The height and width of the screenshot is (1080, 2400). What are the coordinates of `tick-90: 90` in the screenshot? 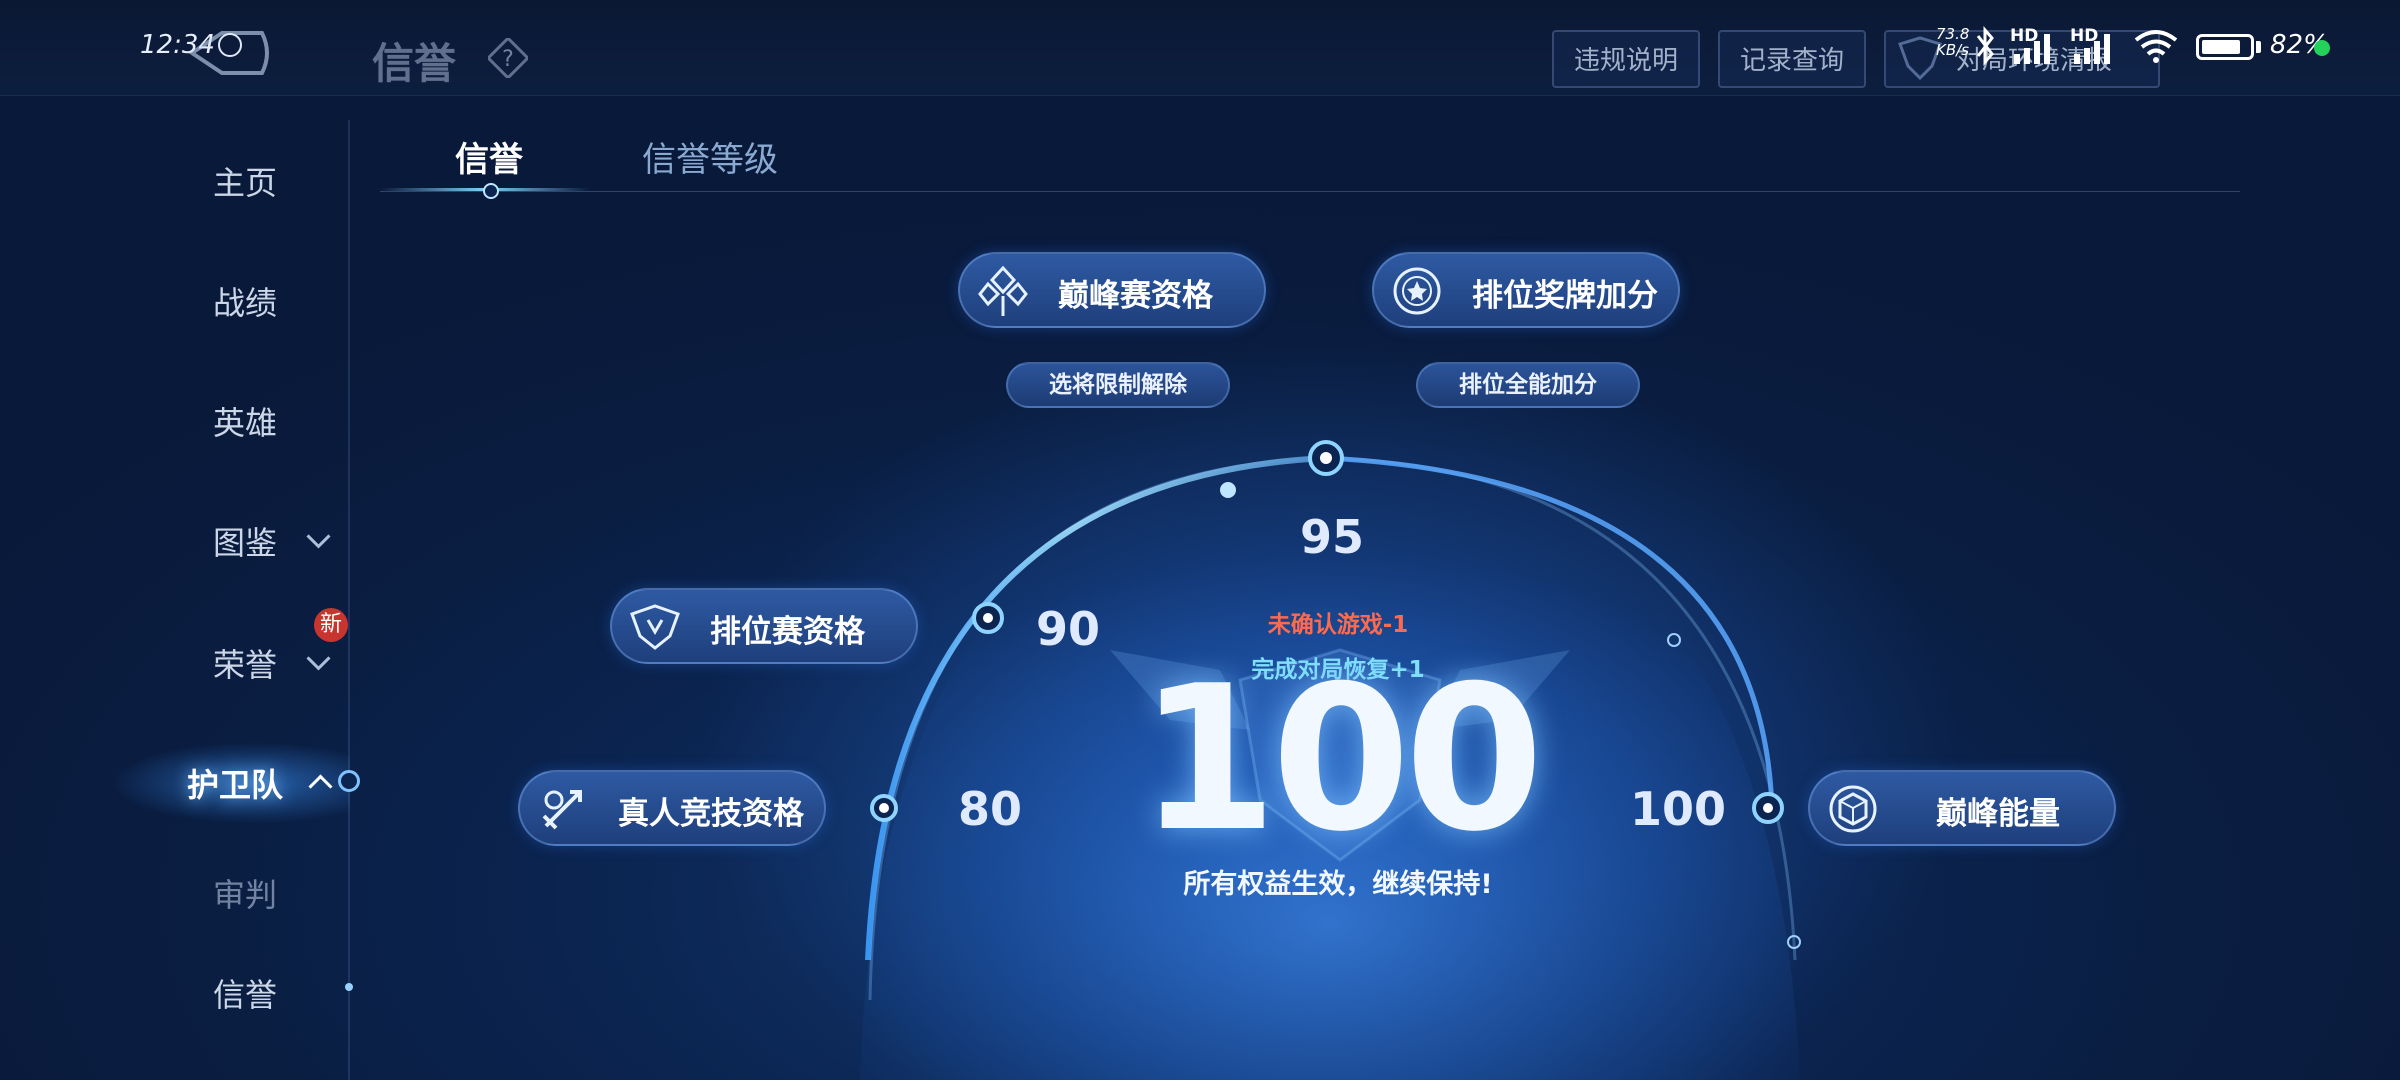 It's located at (1068, 629).